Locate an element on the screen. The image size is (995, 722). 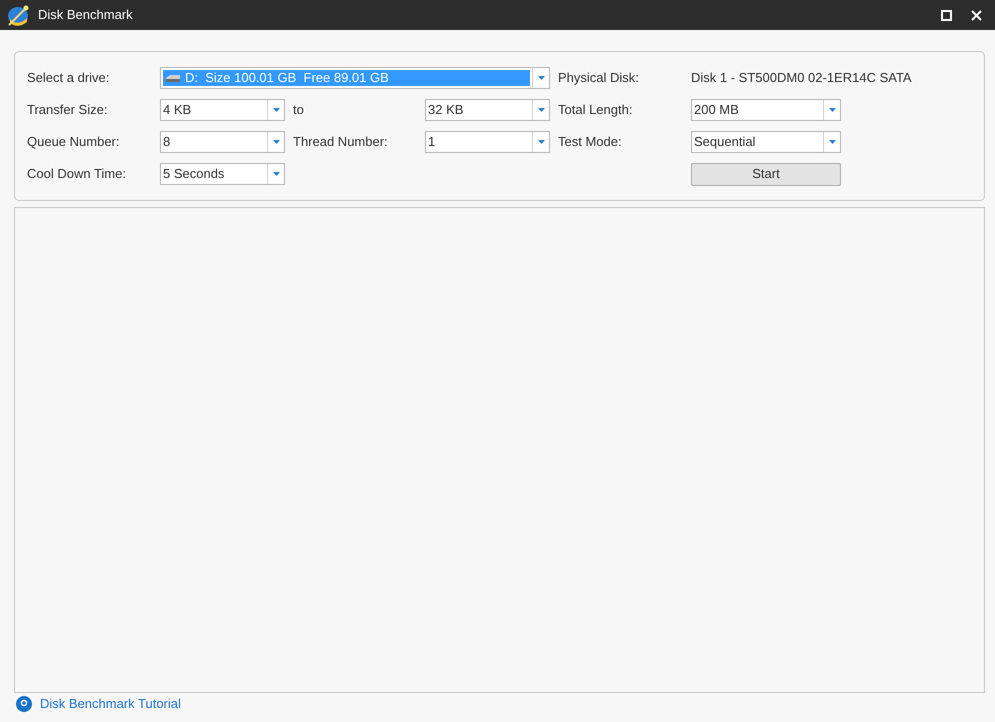
dropdown: Sequential is located at coordinates (766, 142).